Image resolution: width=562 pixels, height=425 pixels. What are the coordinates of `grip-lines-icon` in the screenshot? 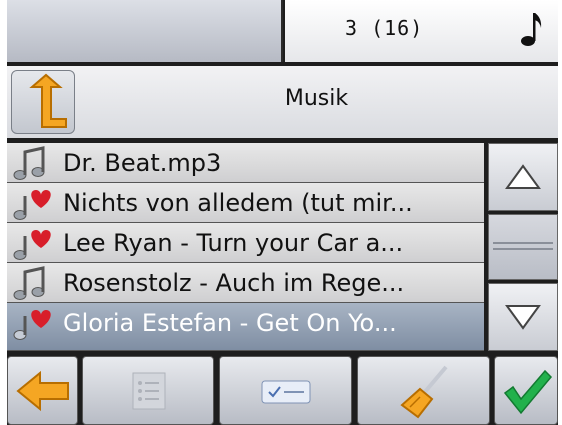 It's located at (523, 246).